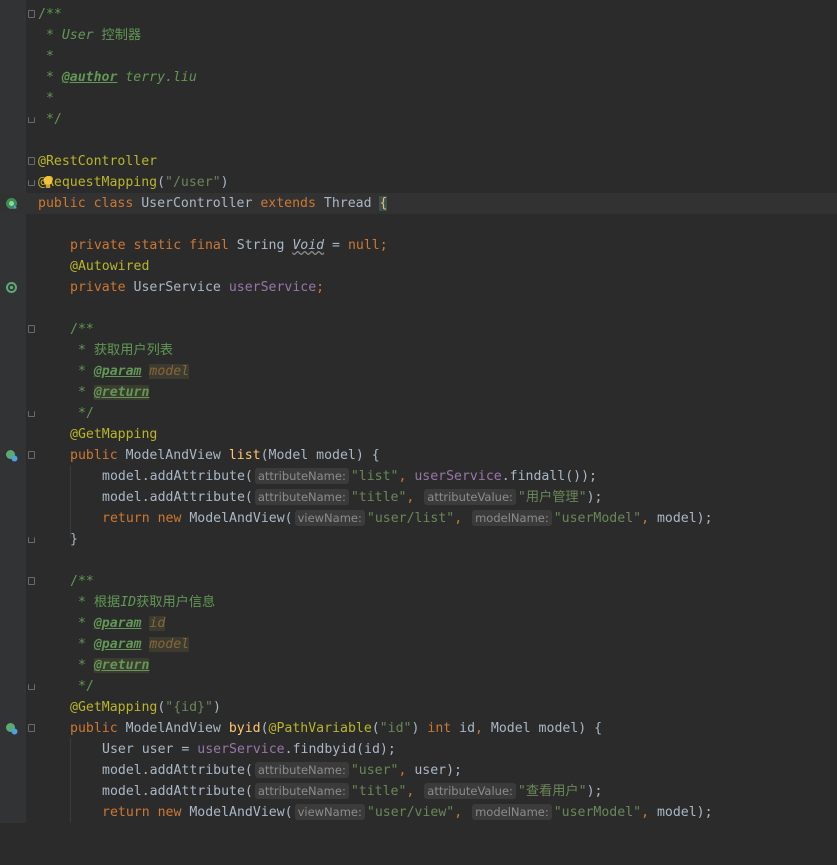 The height and width of the screenshot is (865, 837). Describe the element at coordinates (110, 266) in the screenshot. I see `annotation: @Autowired` at that location.